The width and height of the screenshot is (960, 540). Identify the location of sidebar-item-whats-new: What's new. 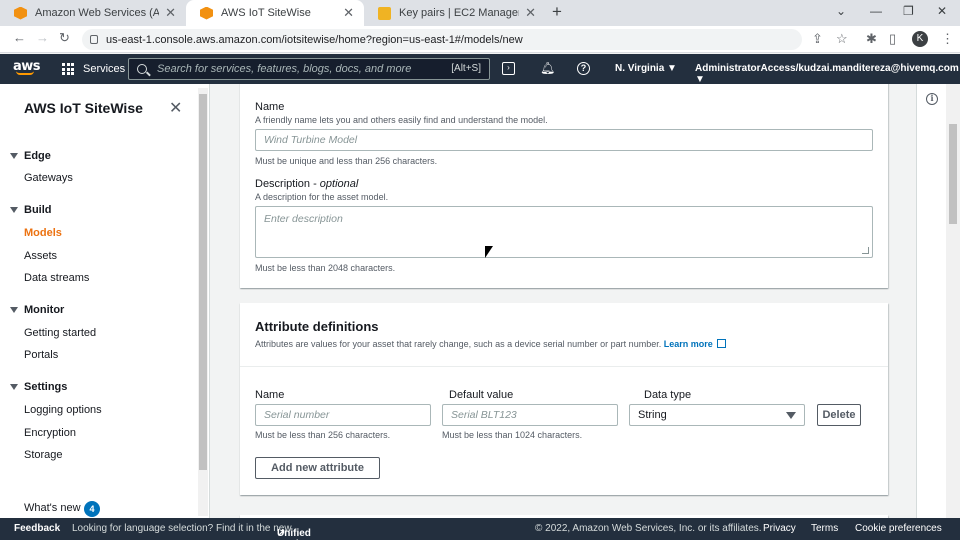
(52, 508).